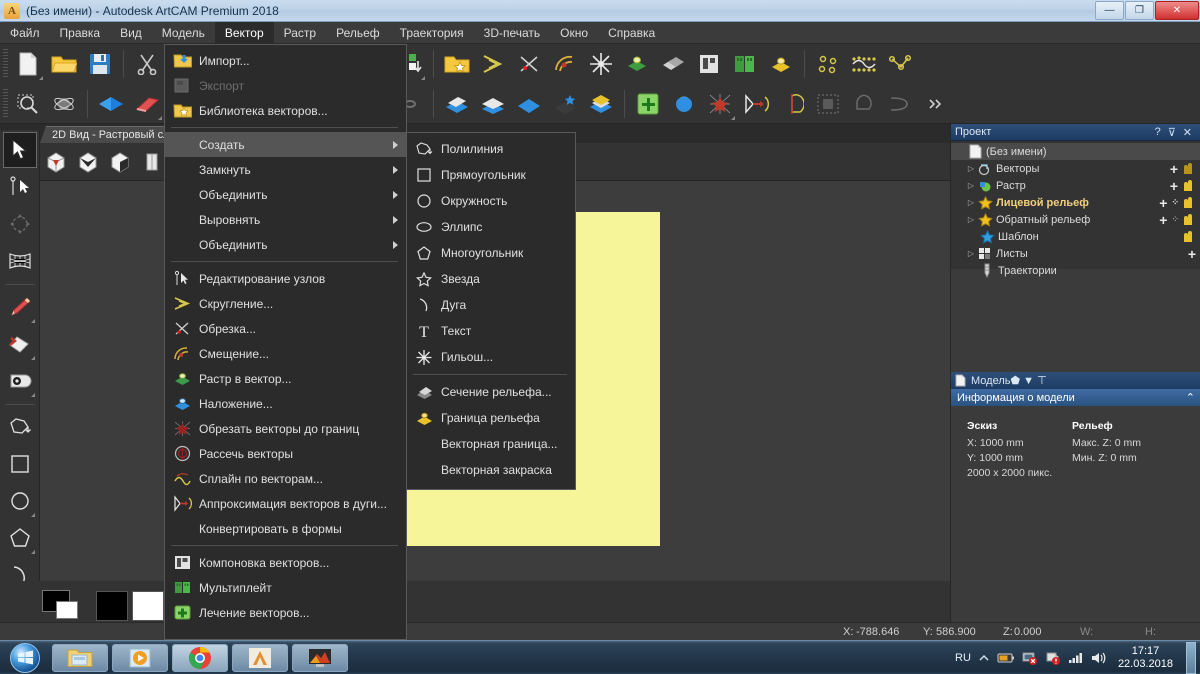 The height and width of the screenshot is (674, 1200). Describe the element at coordinates (1076, 657) in the screenshot. I see `signal-icon` at that location.